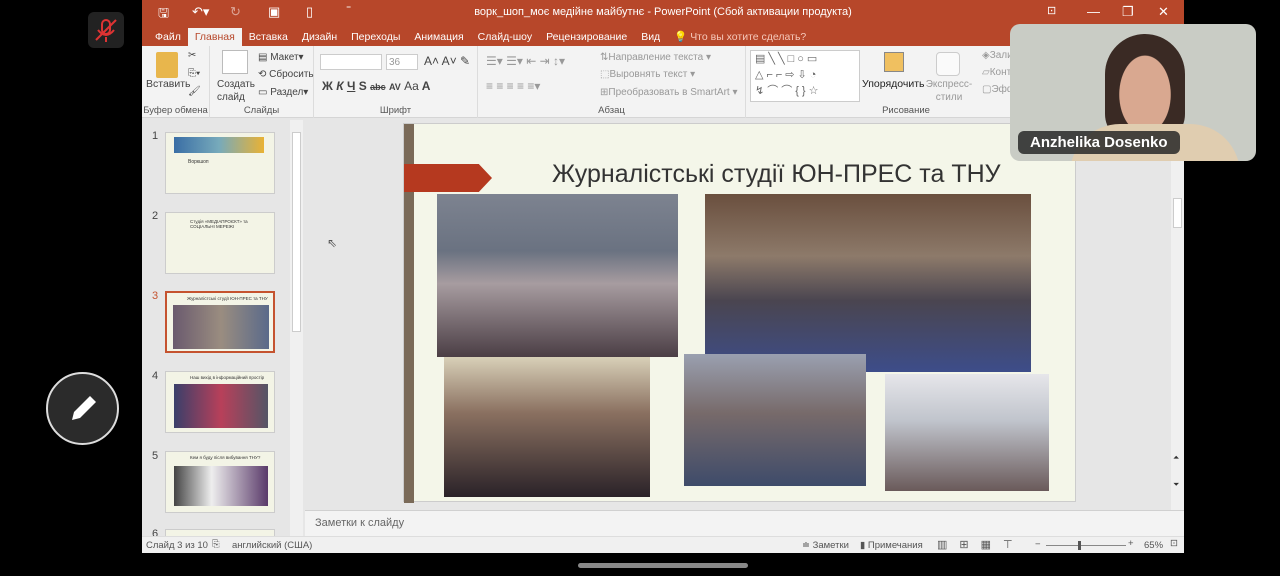 Image resolution: width=1280 pixels, height=576 pixels. I want to click on font-style-buttons: Ж К Ч S abc AV Aa A, so click(376, 86).